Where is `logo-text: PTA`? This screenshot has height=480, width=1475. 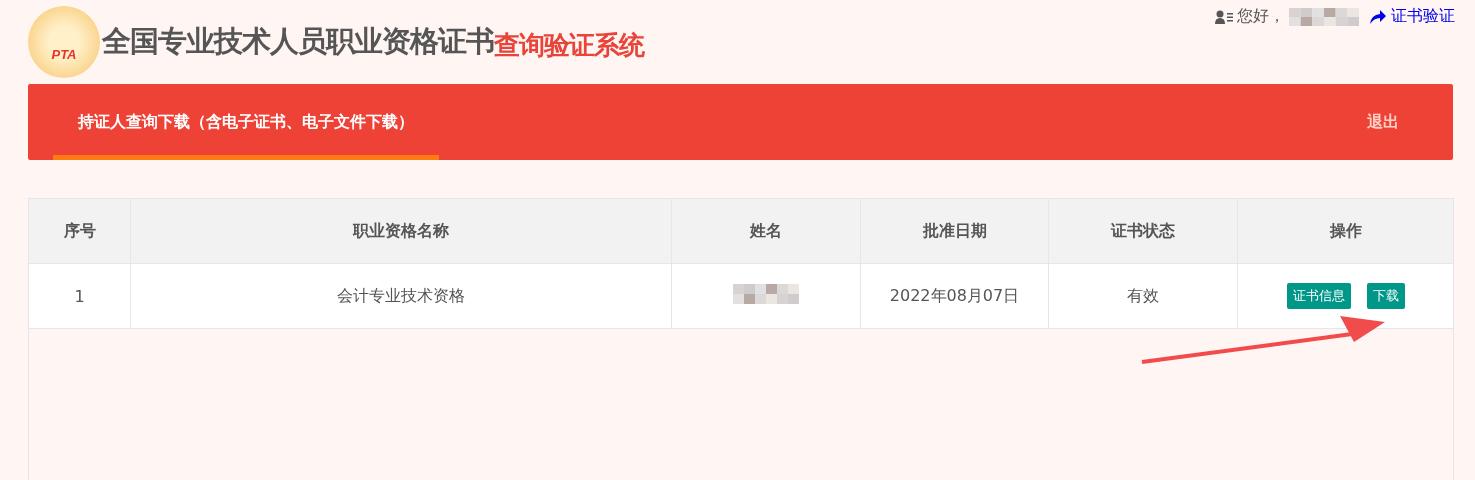 logo-text: PTA is located at coordinates (64, 54).